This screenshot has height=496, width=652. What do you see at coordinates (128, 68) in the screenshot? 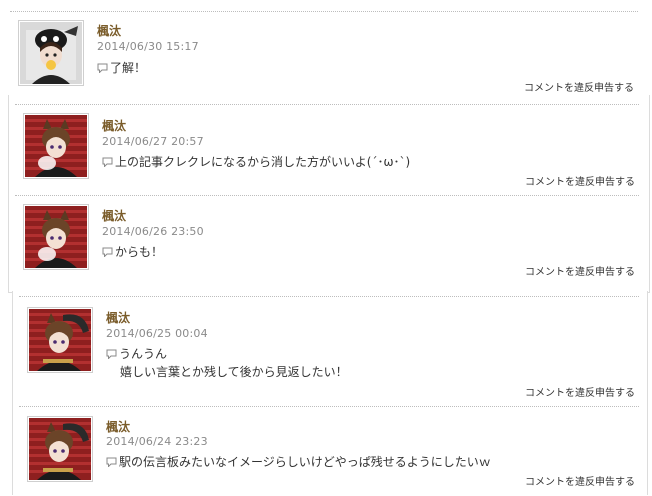
I see `comment-text: 了解！` at bounding box center [128, 68].